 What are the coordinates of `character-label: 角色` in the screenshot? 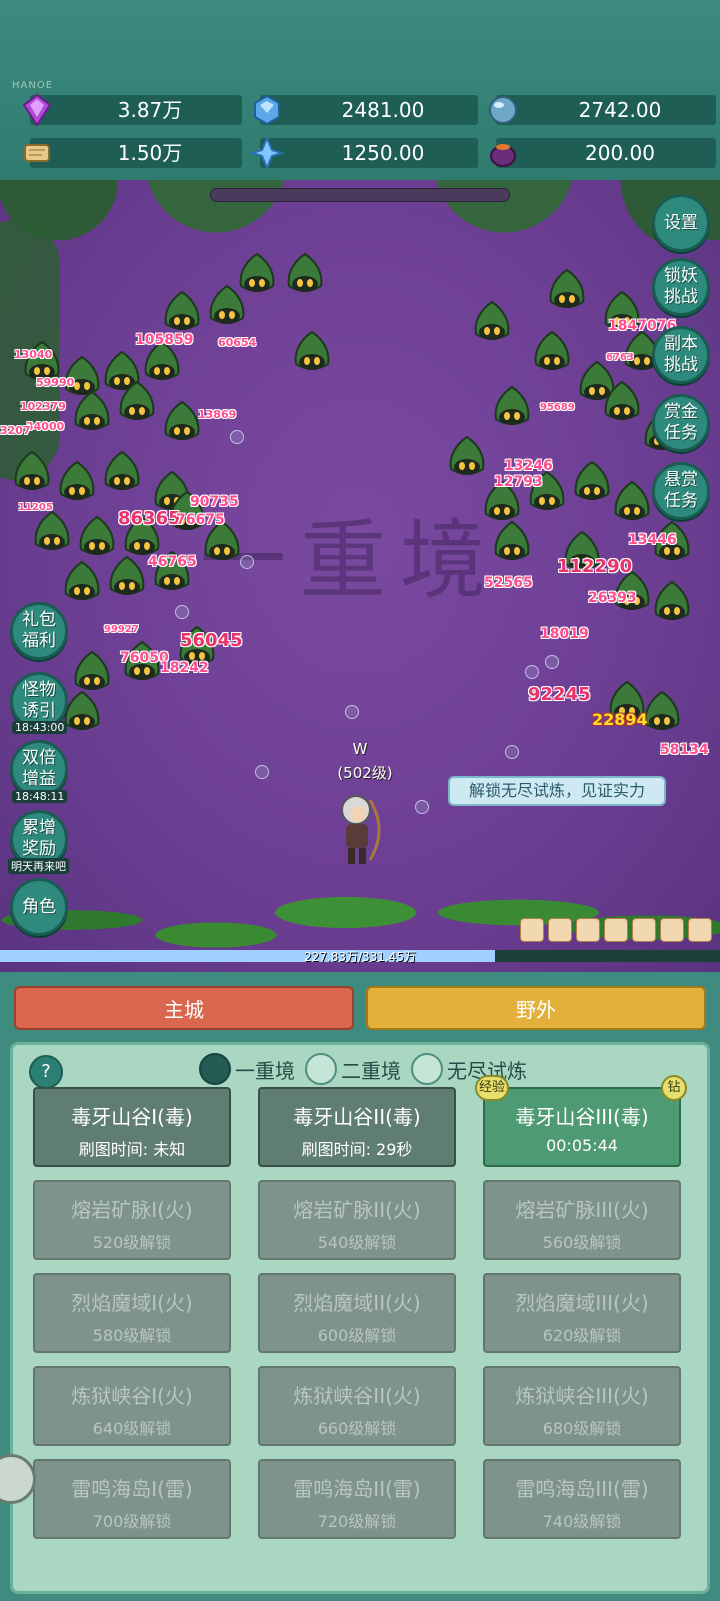 It's located at (39, 906).